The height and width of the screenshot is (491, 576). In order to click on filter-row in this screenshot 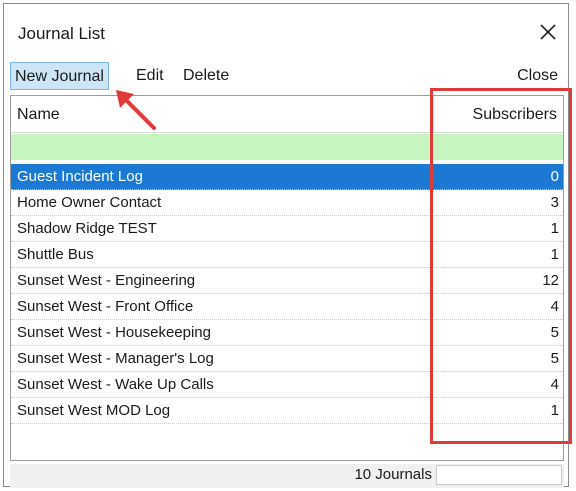, I will do `click(287, 147)`.